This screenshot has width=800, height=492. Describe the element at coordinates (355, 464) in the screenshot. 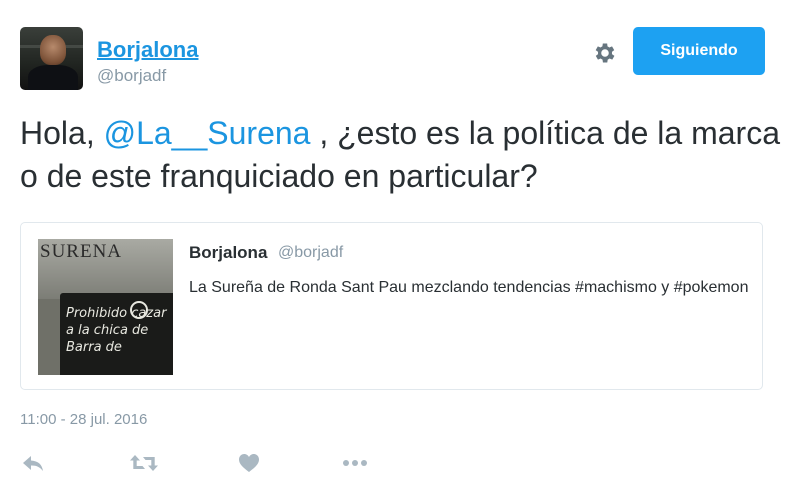

I see `more-icon` at that location.